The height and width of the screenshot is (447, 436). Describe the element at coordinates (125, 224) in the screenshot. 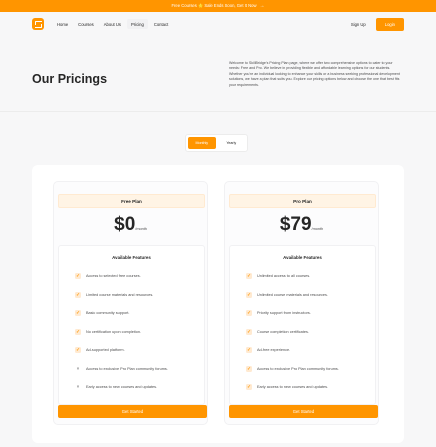

I see `price-amount: $0` at that location.